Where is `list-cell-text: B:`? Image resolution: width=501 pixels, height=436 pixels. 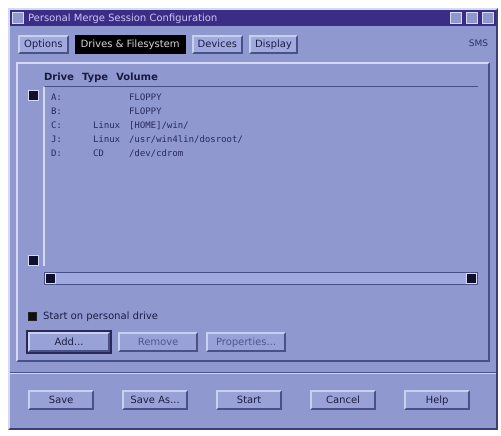 list-cell-text: B: is located at coordinates (57, 112).